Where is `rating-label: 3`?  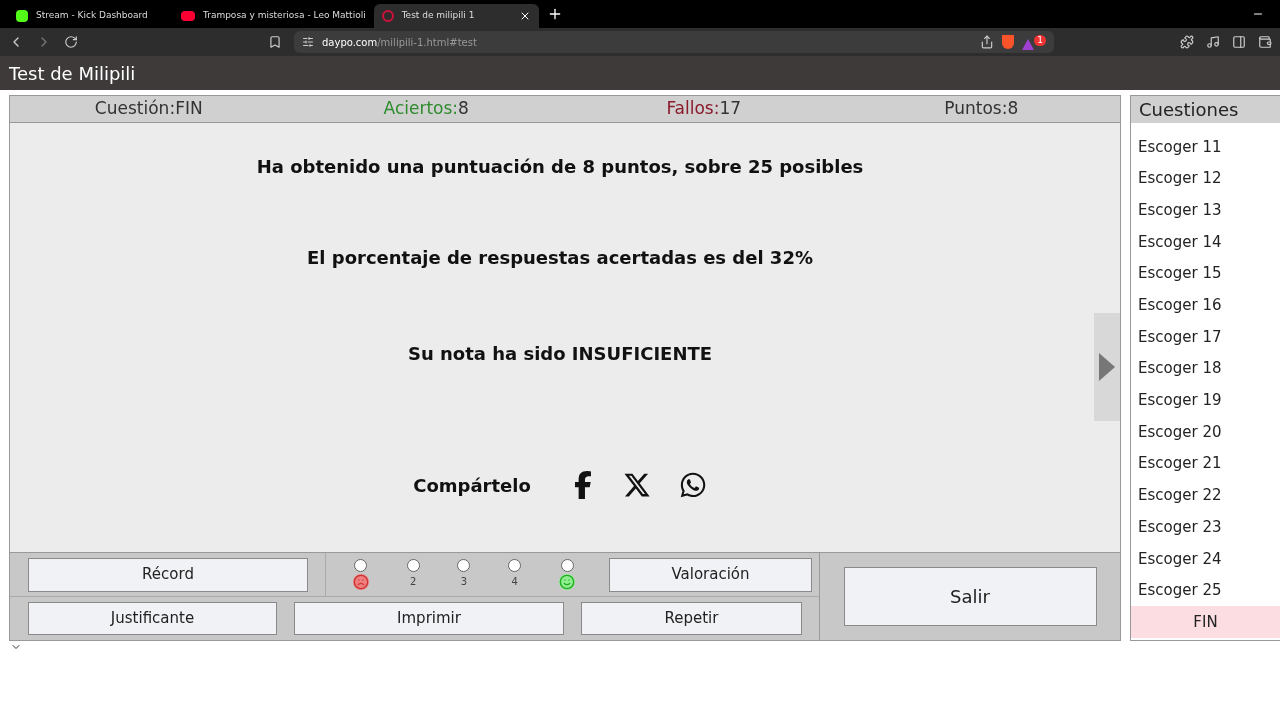
rating-label: 3 is located at coordinates (464, 582).